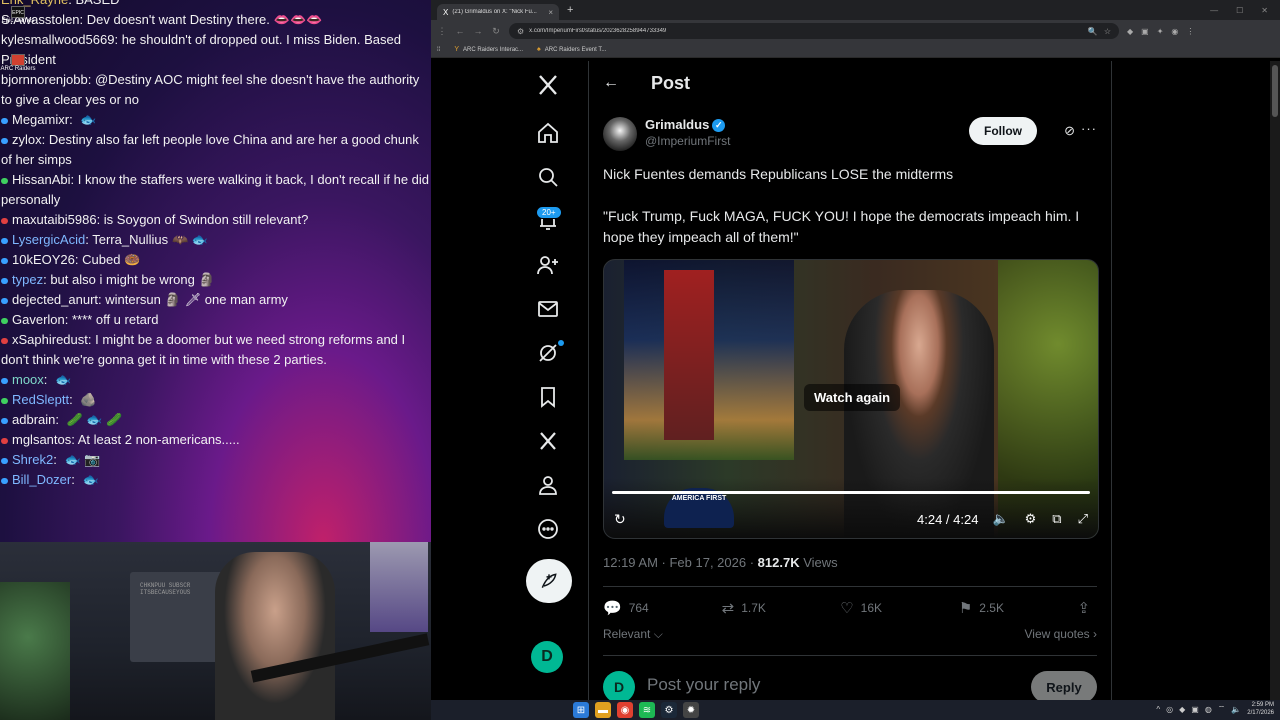  What do you see at coordinates (498, 12) in the screenshot?
I see `tab-x-post: X (21) Grimaldus on X: "Nick Fu... ×` at bounding box center [498, 12].